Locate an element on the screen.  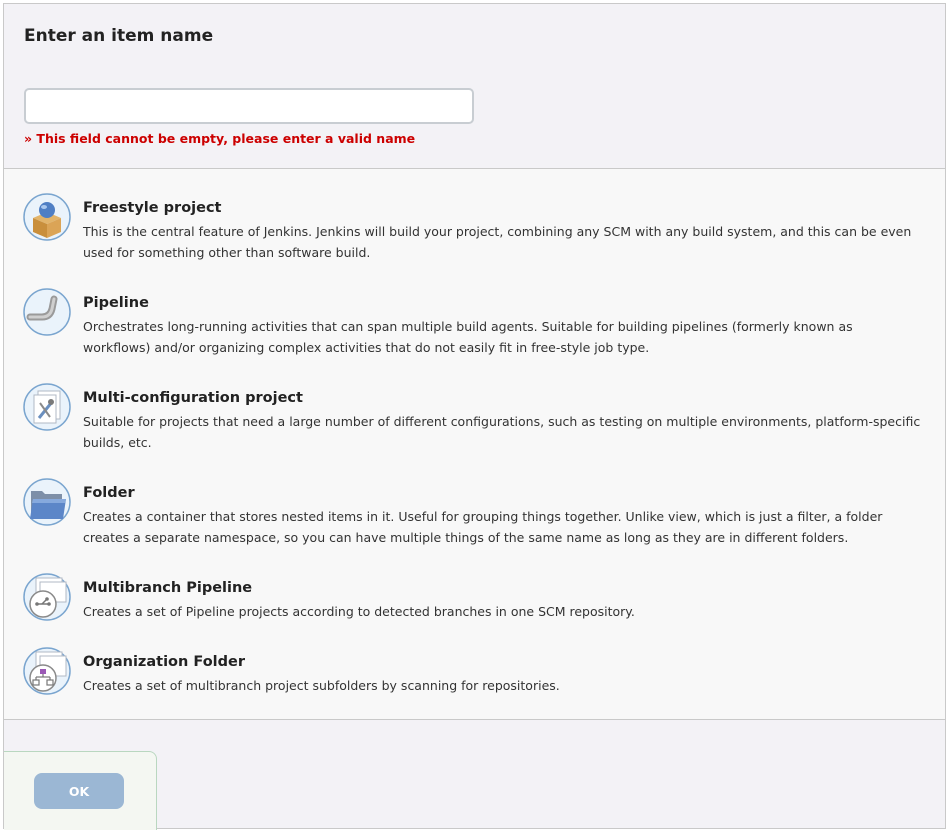
multi-configuration-icon is located at coordinates (47, 407).